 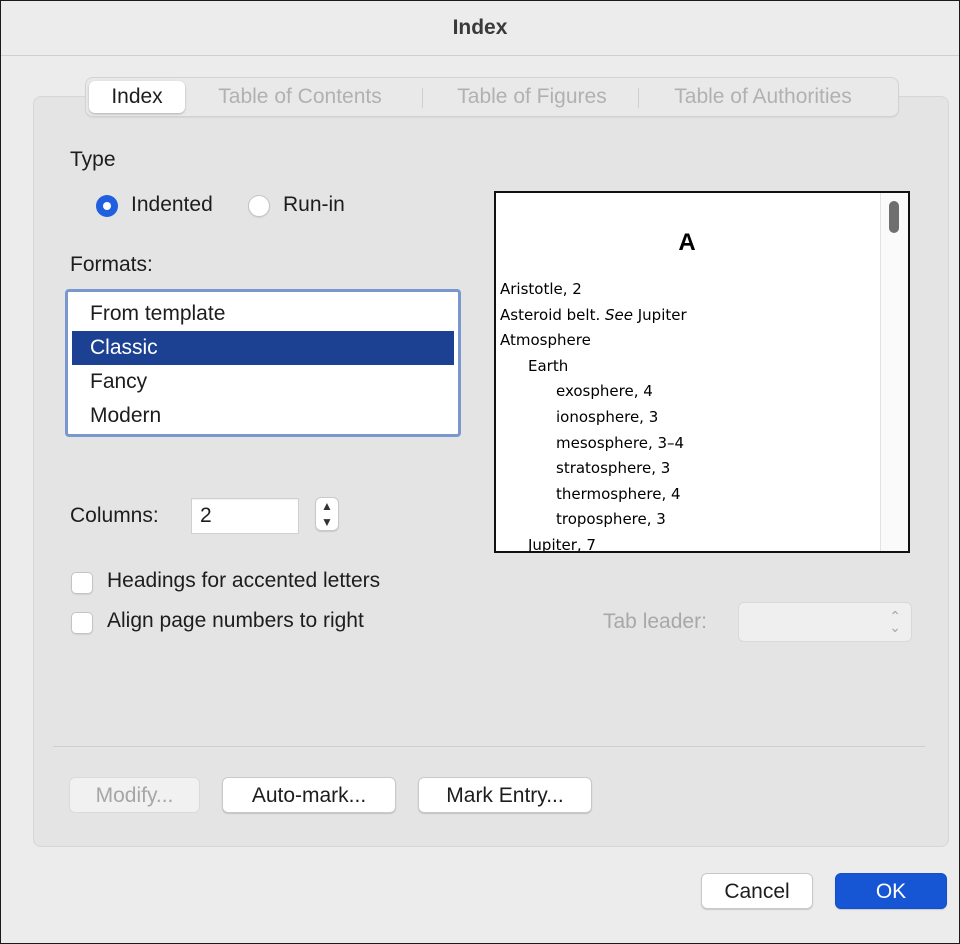 I want to click on preview-entry-text: Aristotle, 2, so click(x=541, y=289).